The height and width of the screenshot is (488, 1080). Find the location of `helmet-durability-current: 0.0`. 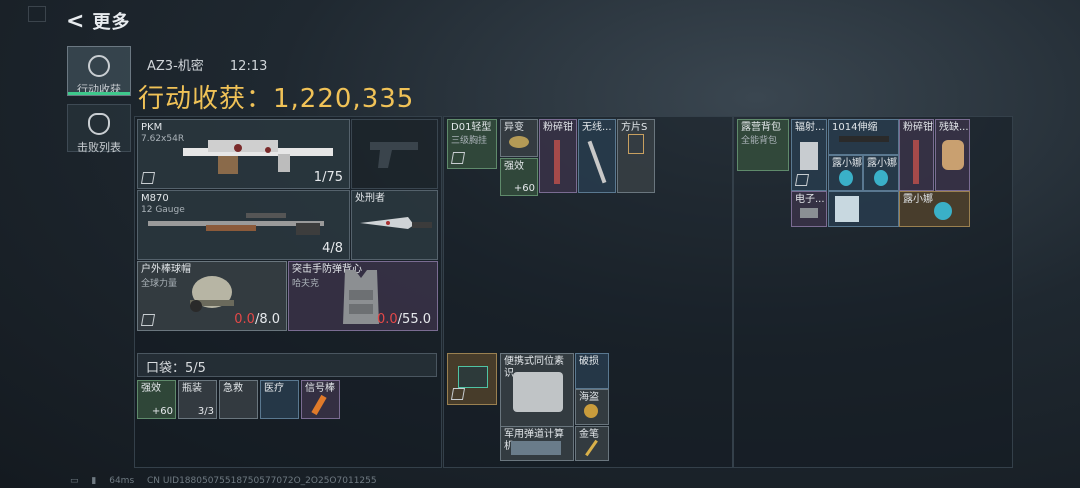

helmet-durability-current: 0.0 is located at coordinates (244, 319).